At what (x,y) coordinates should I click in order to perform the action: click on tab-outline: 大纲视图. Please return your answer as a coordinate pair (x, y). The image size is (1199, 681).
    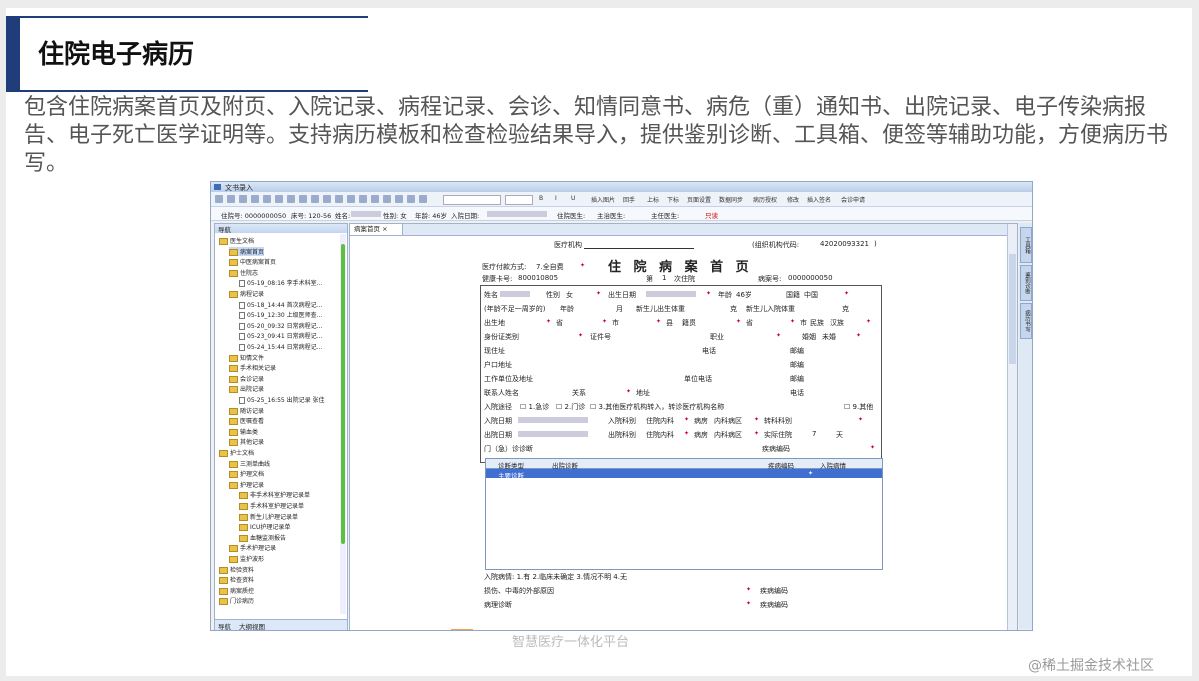
    Looking at the image, I should click on (252, 625).